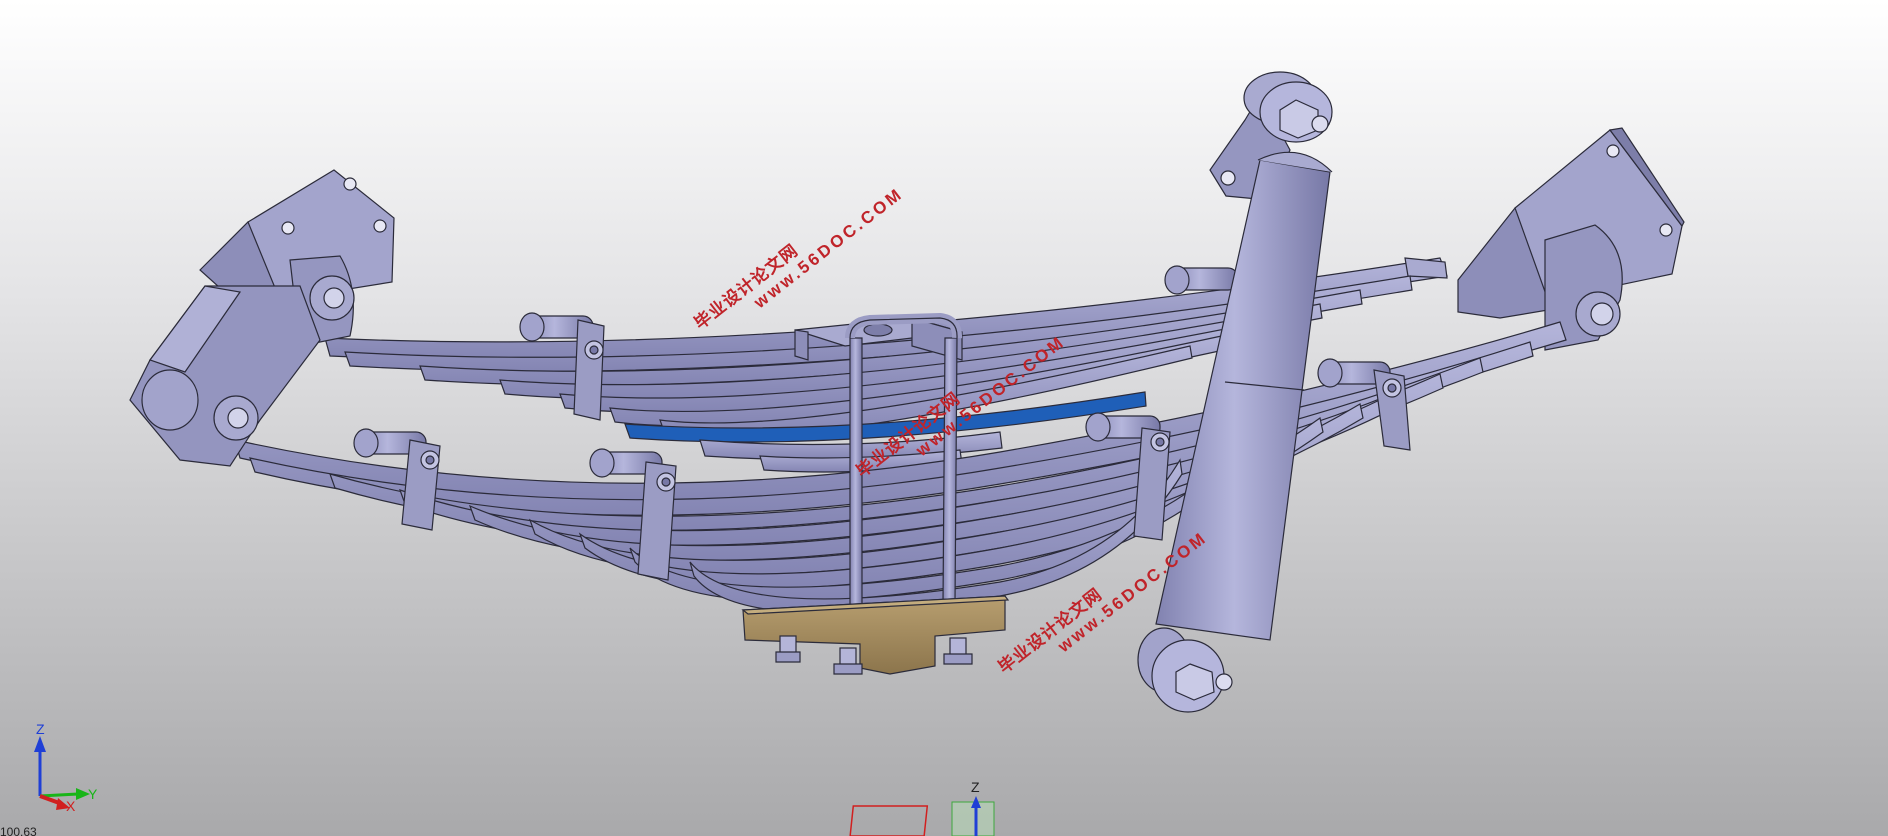 Image resolution: width=1888 pixels, height=836 pixels. I want to click on y-axis-arrow, so click(59, 795).